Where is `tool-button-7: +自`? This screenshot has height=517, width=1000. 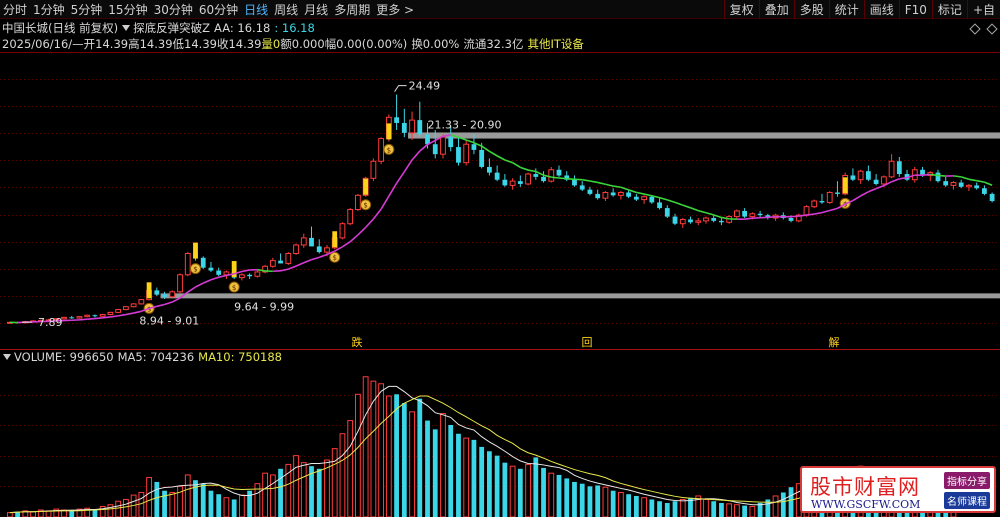 tool-button-7: +自 is located at coordinates (983, 9).